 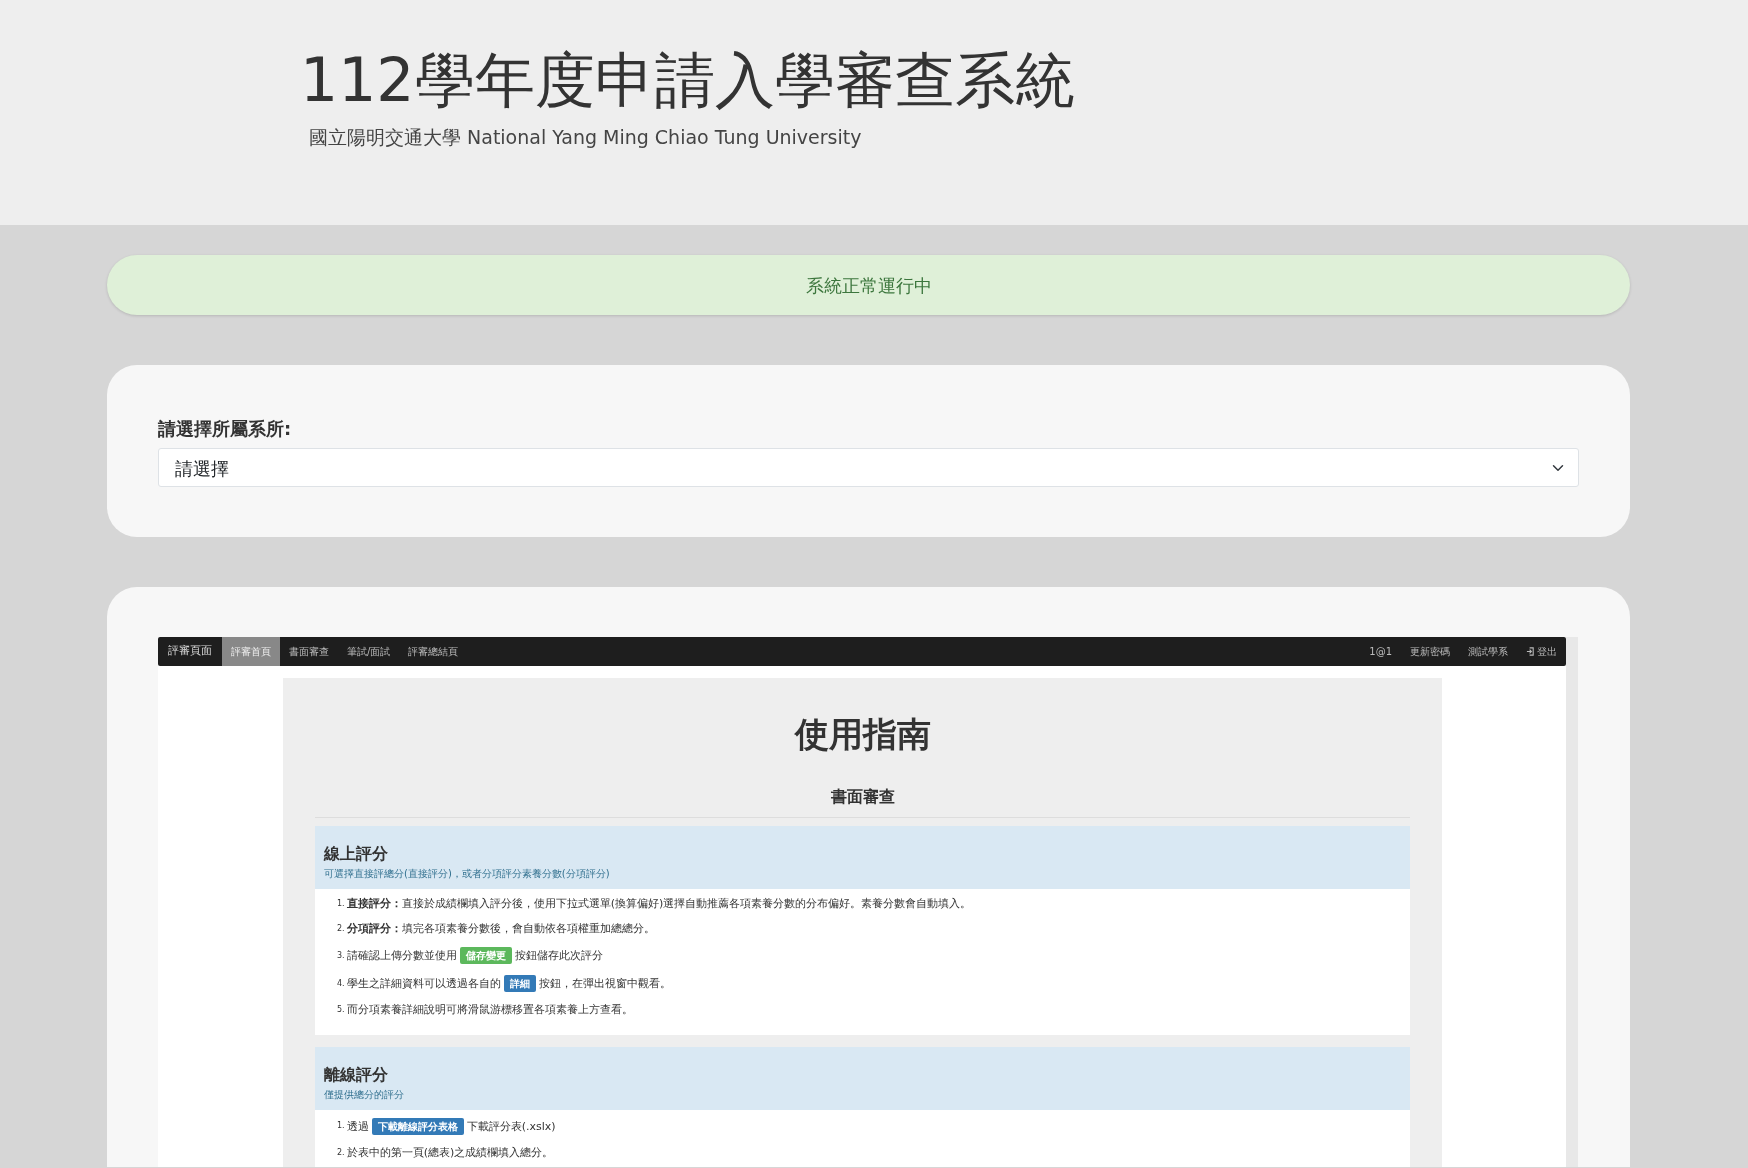 I want to click on instruction-text: 學生之詳細資料可以透過各自的 詳細 按鈕，在彈出視窗中觀看。, so click(x=508, y=984).